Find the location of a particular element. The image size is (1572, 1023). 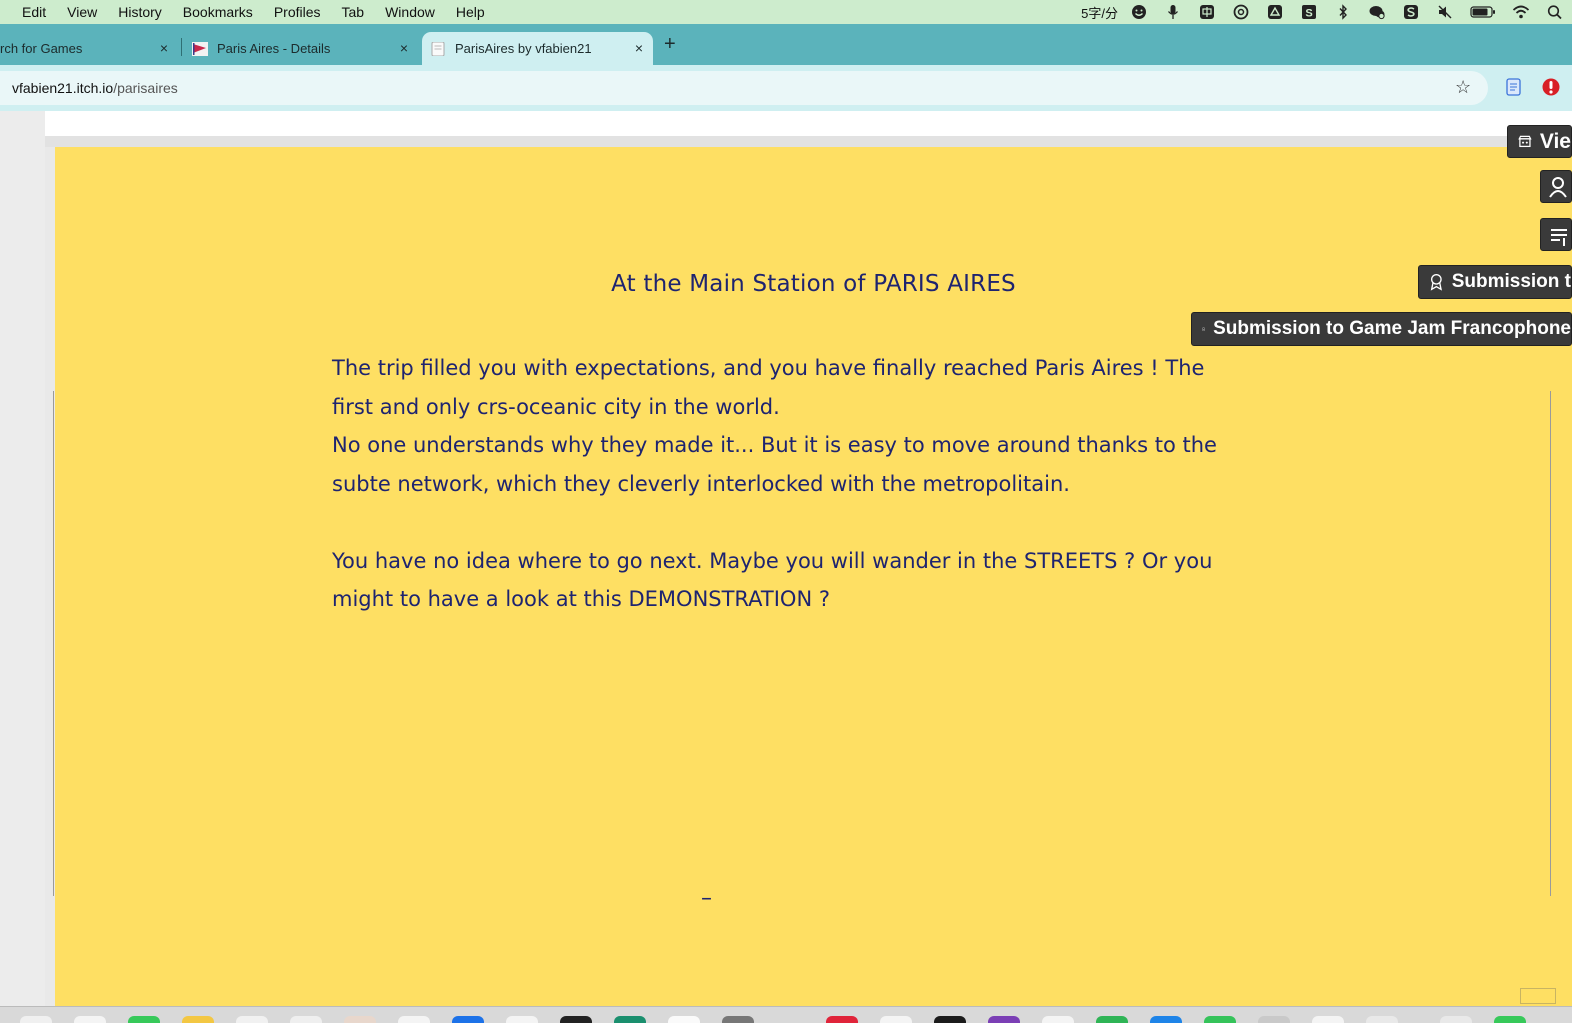

s-app-icon: S is located at coordinates (1309, 12).